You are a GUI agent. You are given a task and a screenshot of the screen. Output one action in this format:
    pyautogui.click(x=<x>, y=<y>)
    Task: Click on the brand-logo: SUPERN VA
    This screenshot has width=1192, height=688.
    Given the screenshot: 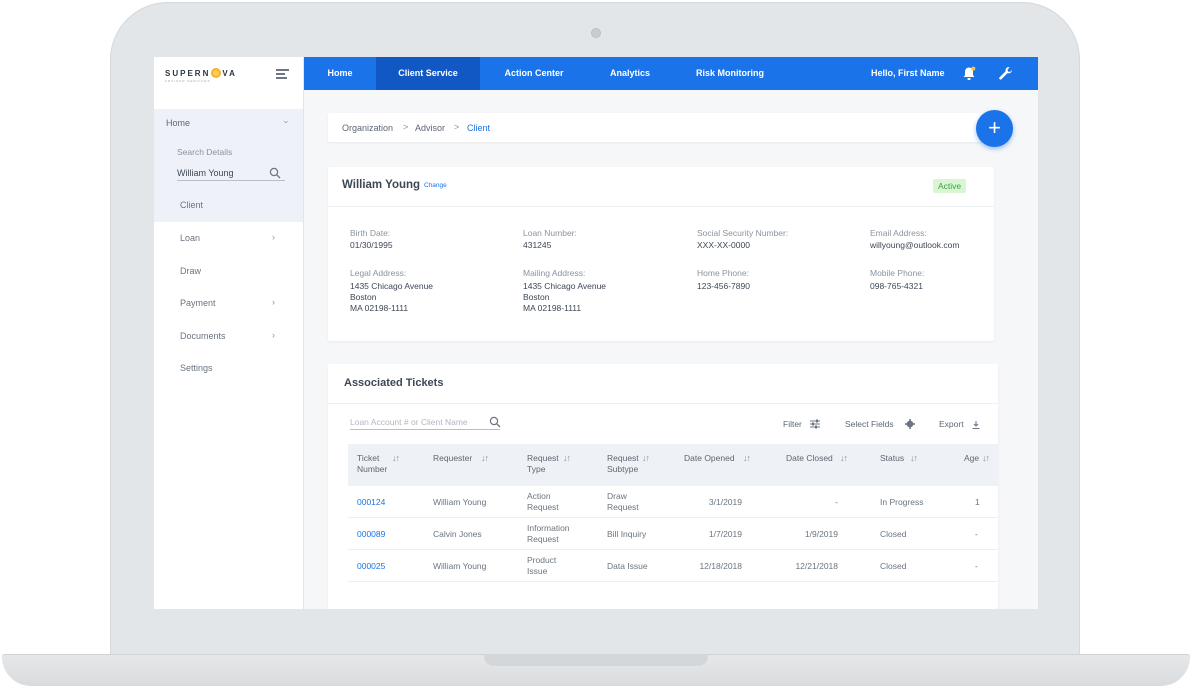 What is the action you would take?
    pyautogui.click(x=201, y=73)
    